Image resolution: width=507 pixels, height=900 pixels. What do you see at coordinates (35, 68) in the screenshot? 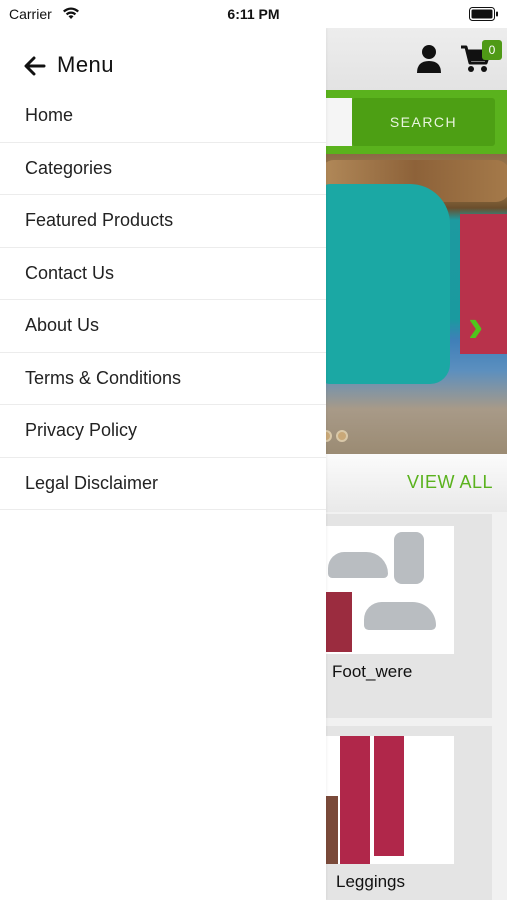
I see `arrow-left-icon` at bounding box center [35, 68].